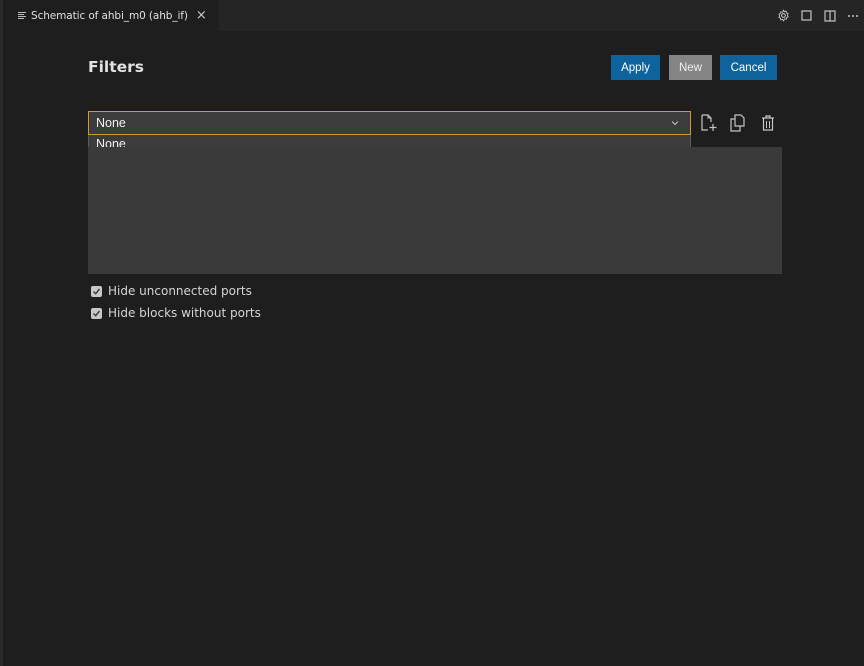  I want to click on tab-schematic: Schematic of ahbi_m0 (ahb_if) ×, so click(111, 15).